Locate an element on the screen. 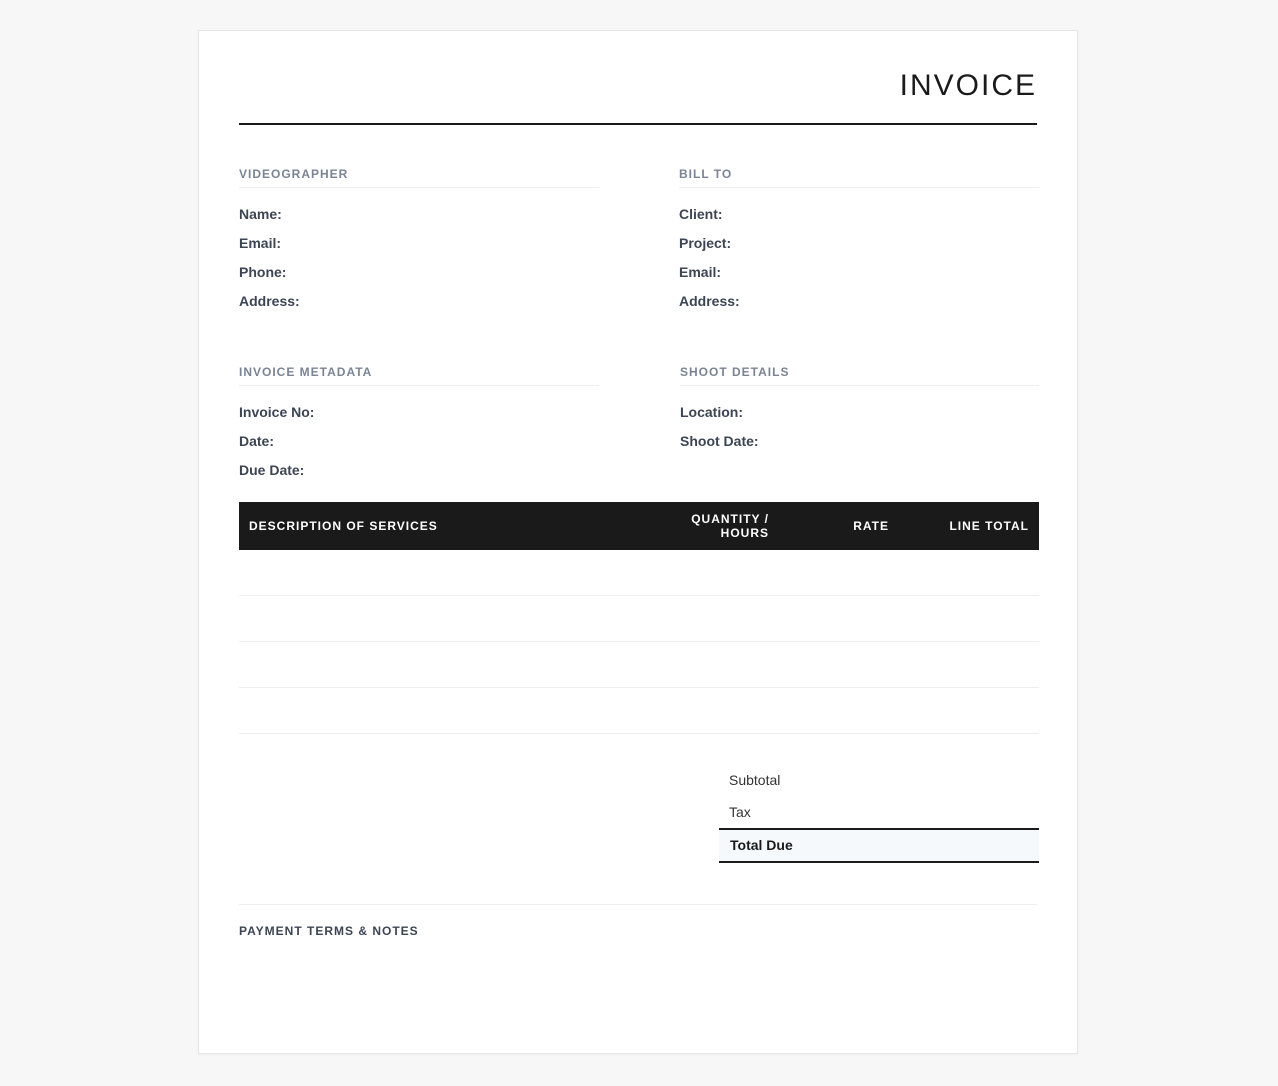 The height and width of the screenshot is (1086, 1278). invoice-title: INVOICE is located at coordinates (968, 85).